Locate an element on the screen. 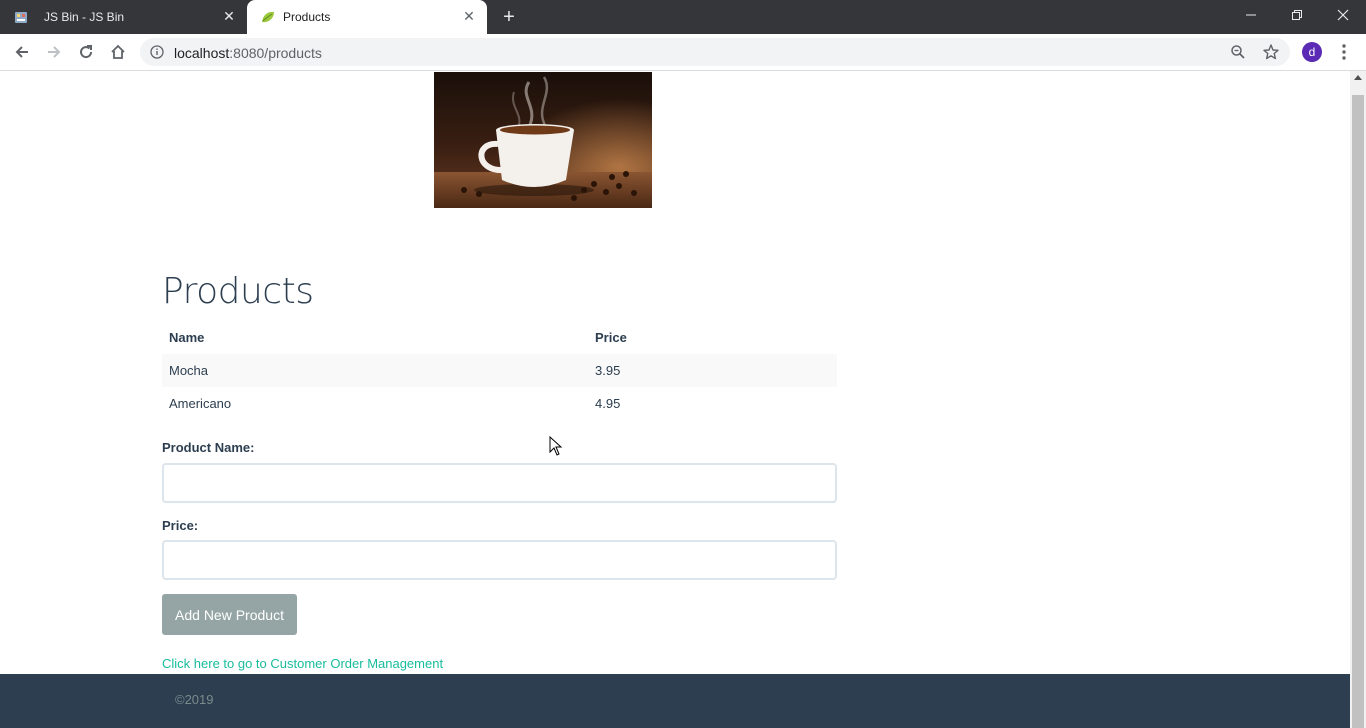  url-text: localhost:8080/products is located at coordinates (248, 53).